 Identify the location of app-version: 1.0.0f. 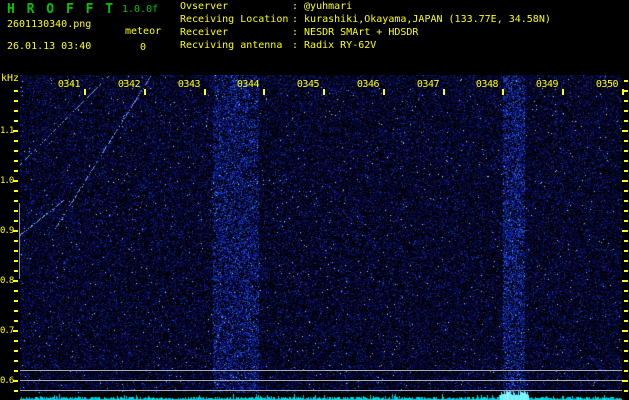
(140, 9).